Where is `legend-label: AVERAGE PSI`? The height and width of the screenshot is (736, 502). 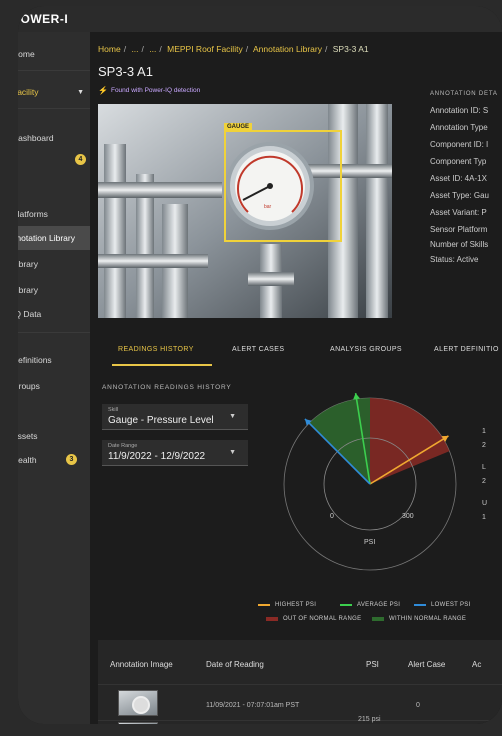 legend-label: AVERAGE PSI is located at coordinates (379, 605).